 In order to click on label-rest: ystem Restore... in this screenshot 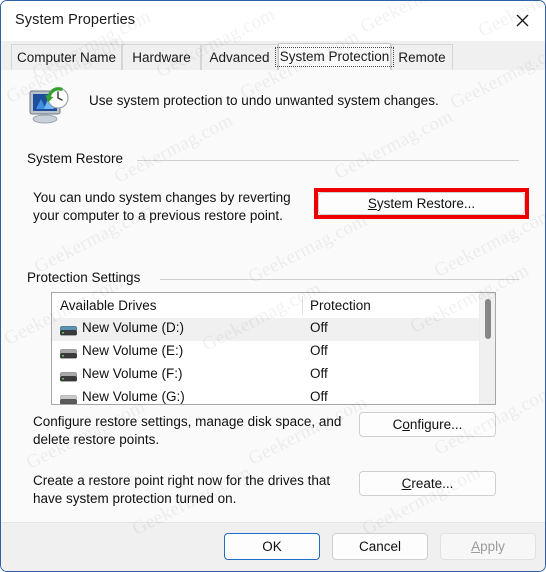, I will do `click(426, 203)`.